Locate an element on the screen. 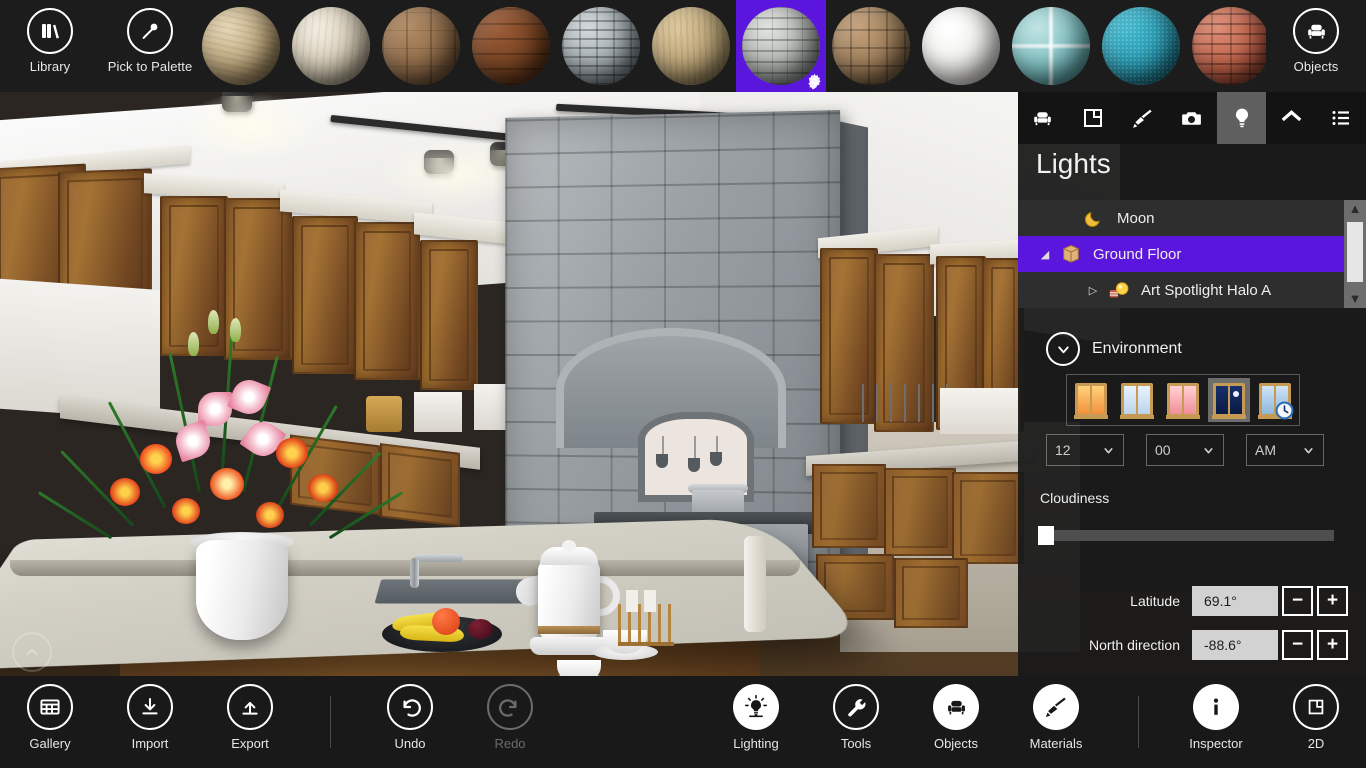  import-button: Import is located at coordinates (150, 723).